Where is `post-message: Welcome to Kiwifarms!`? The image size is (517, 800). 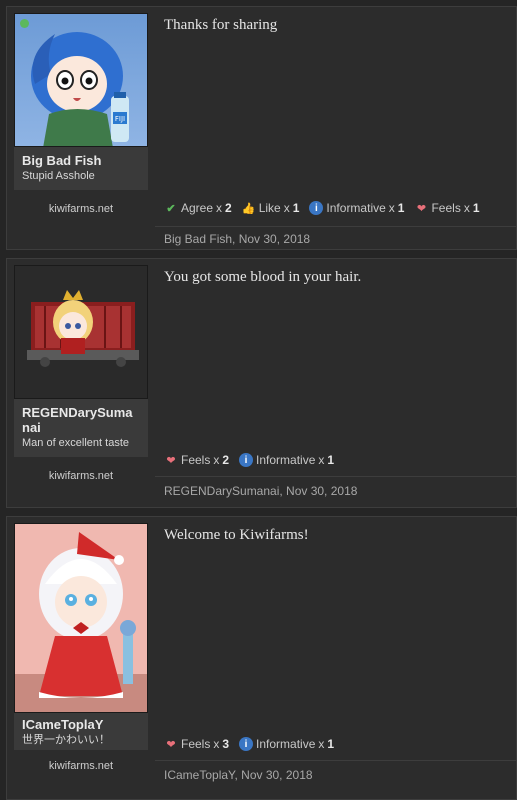
post-message: Welcome to Kiwifarms! is located at coordinates (236, 535).